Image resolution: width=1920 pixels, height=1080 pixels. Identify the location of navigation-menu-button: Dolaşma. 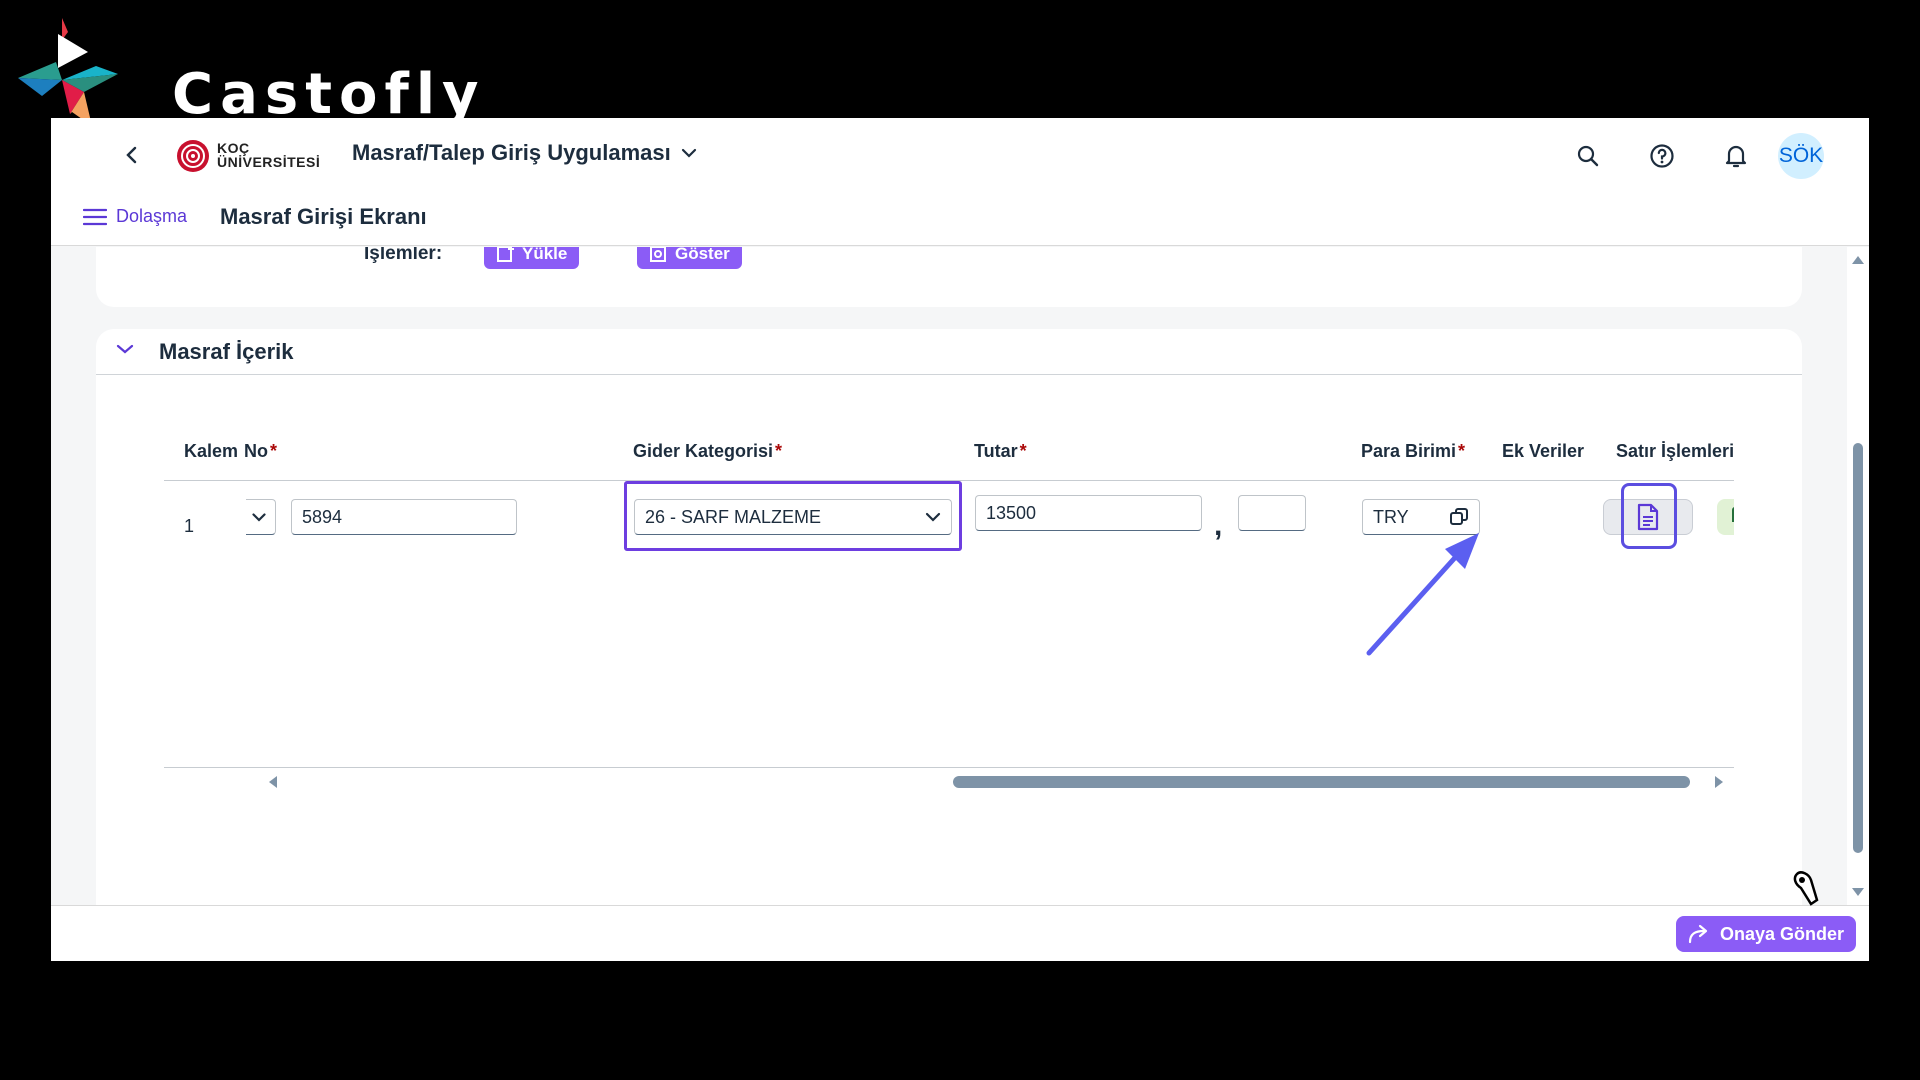
(135, 216).